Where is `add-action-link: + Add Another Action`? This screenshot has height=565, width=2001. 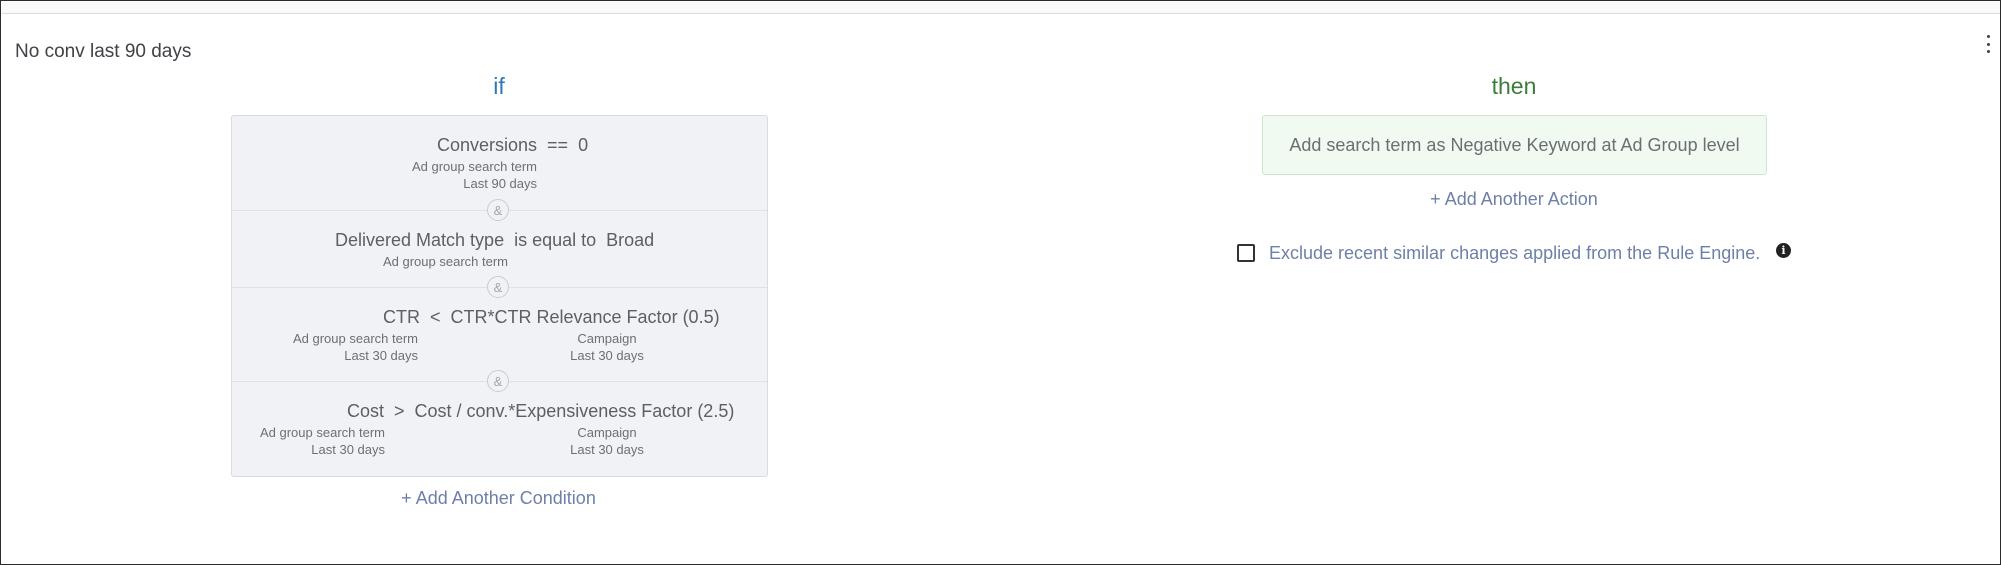 add-action-link: + Add Another Action is located at coordinates (1514, 199).